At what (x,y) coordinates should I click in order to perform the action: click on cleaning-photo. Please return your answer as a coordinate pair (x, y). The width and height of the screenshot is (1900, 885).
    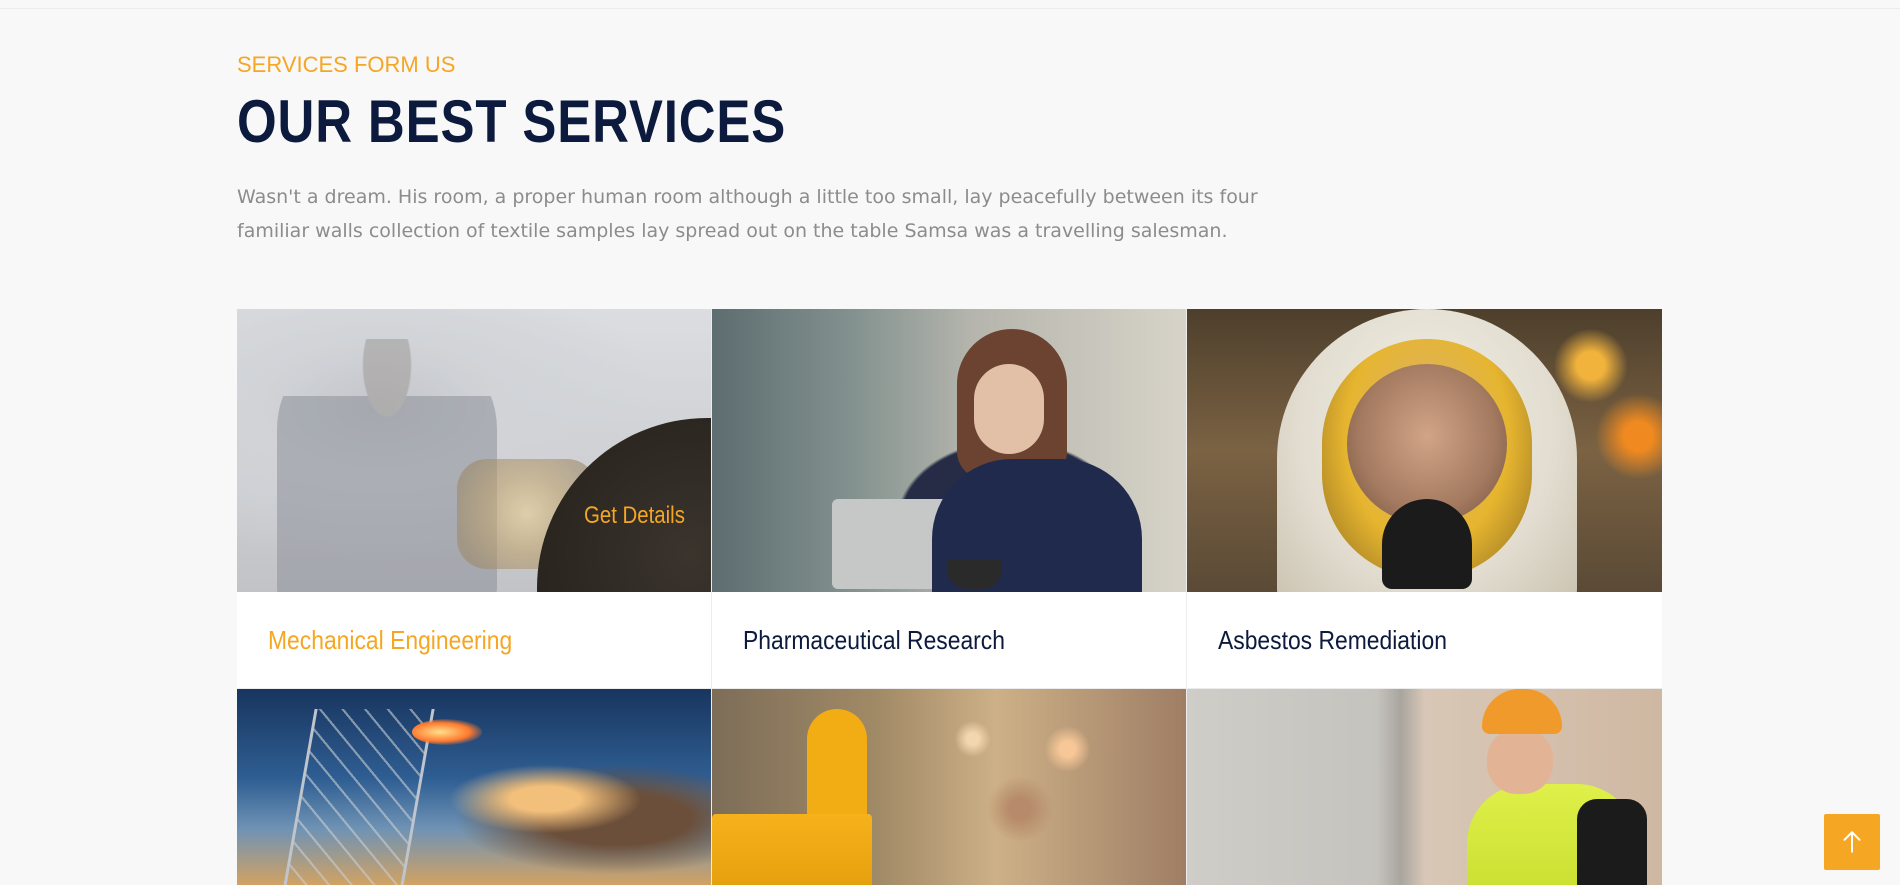
    Looking at the image, I should click on (949, 787).